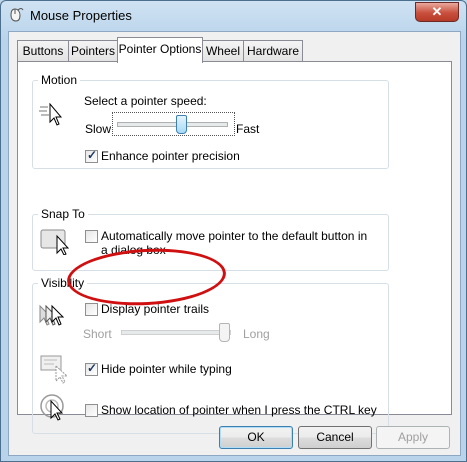 This screenshot has height=462, width=467. I want to click on pointer-speed-label: Select a pointer speed:, so click(145, 101).